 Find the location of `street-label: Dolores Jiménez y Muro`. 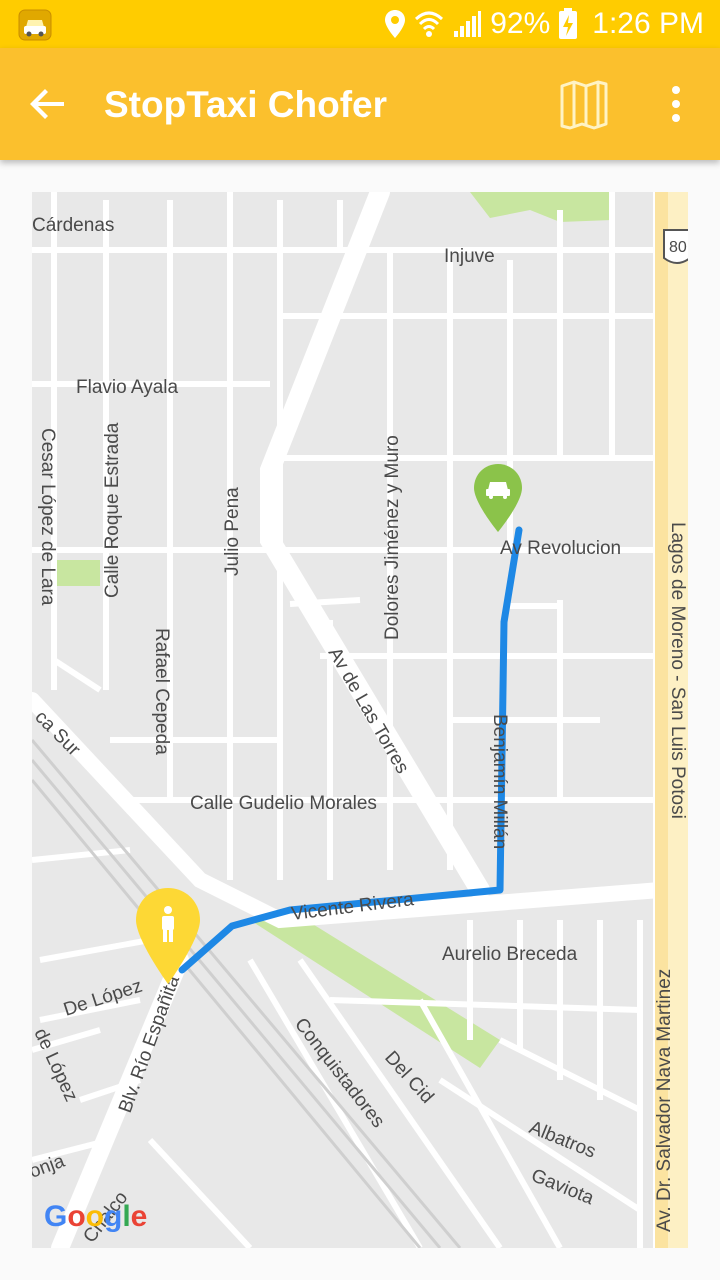

street-label: Dolores Jiménez y Muro is located at coordinates (392, 537).